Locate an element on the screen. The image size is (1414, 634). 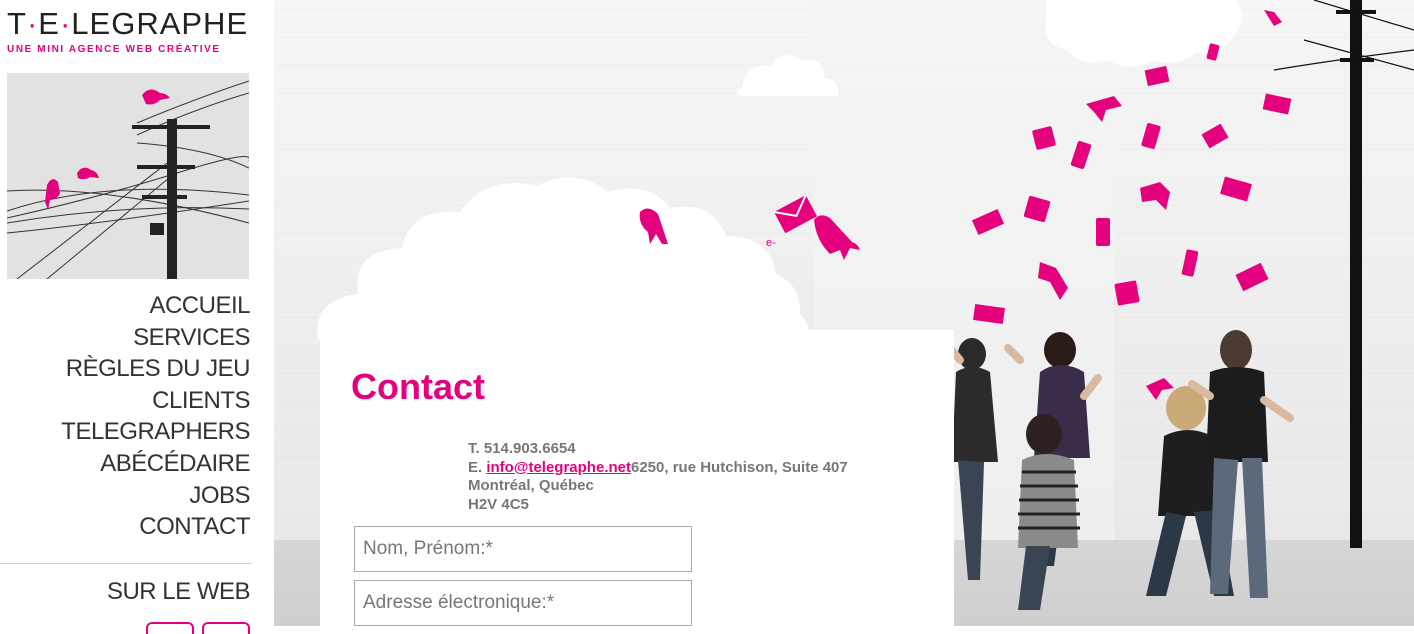
utility-pole is located at coordinates (1343, 274).